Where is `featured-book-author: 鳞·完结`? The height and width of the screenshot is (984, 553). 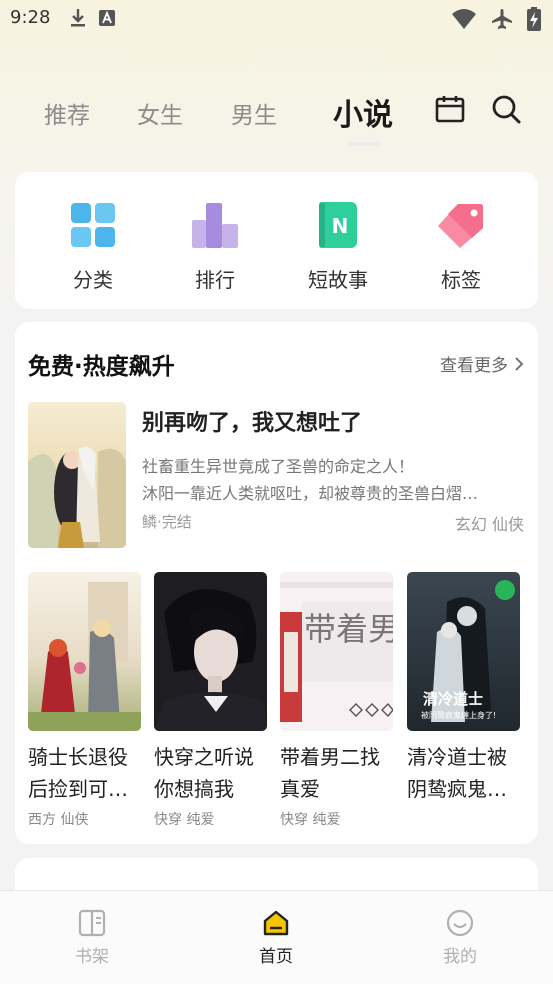
featured-book-author: 鳞·完结 is located at coordinates (167, 522).